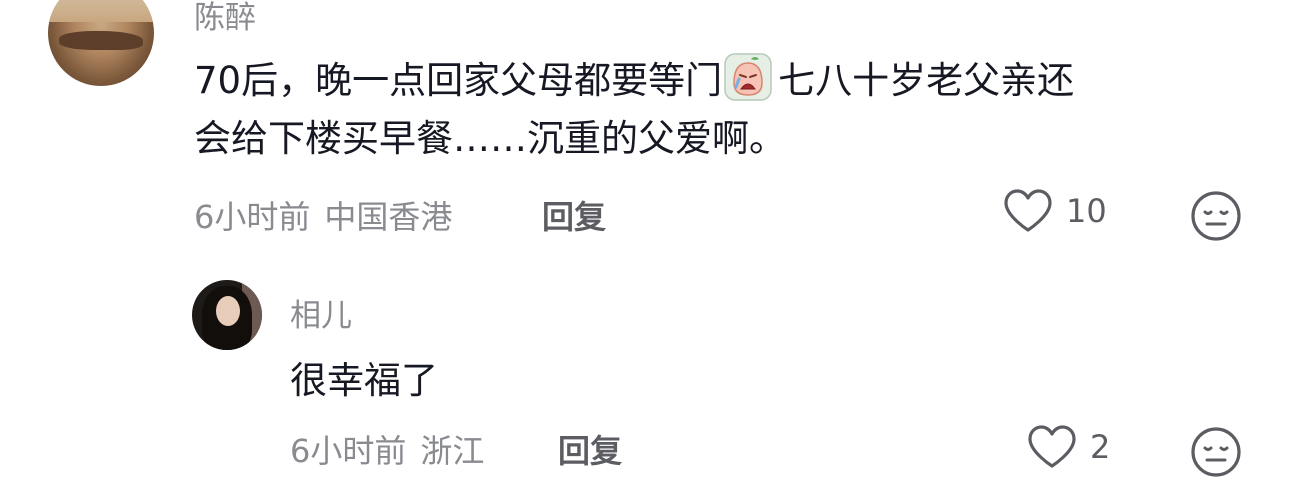 This screenshot has width=1290, height=501. I want to click on like-count: 10, so click(1086, 211).